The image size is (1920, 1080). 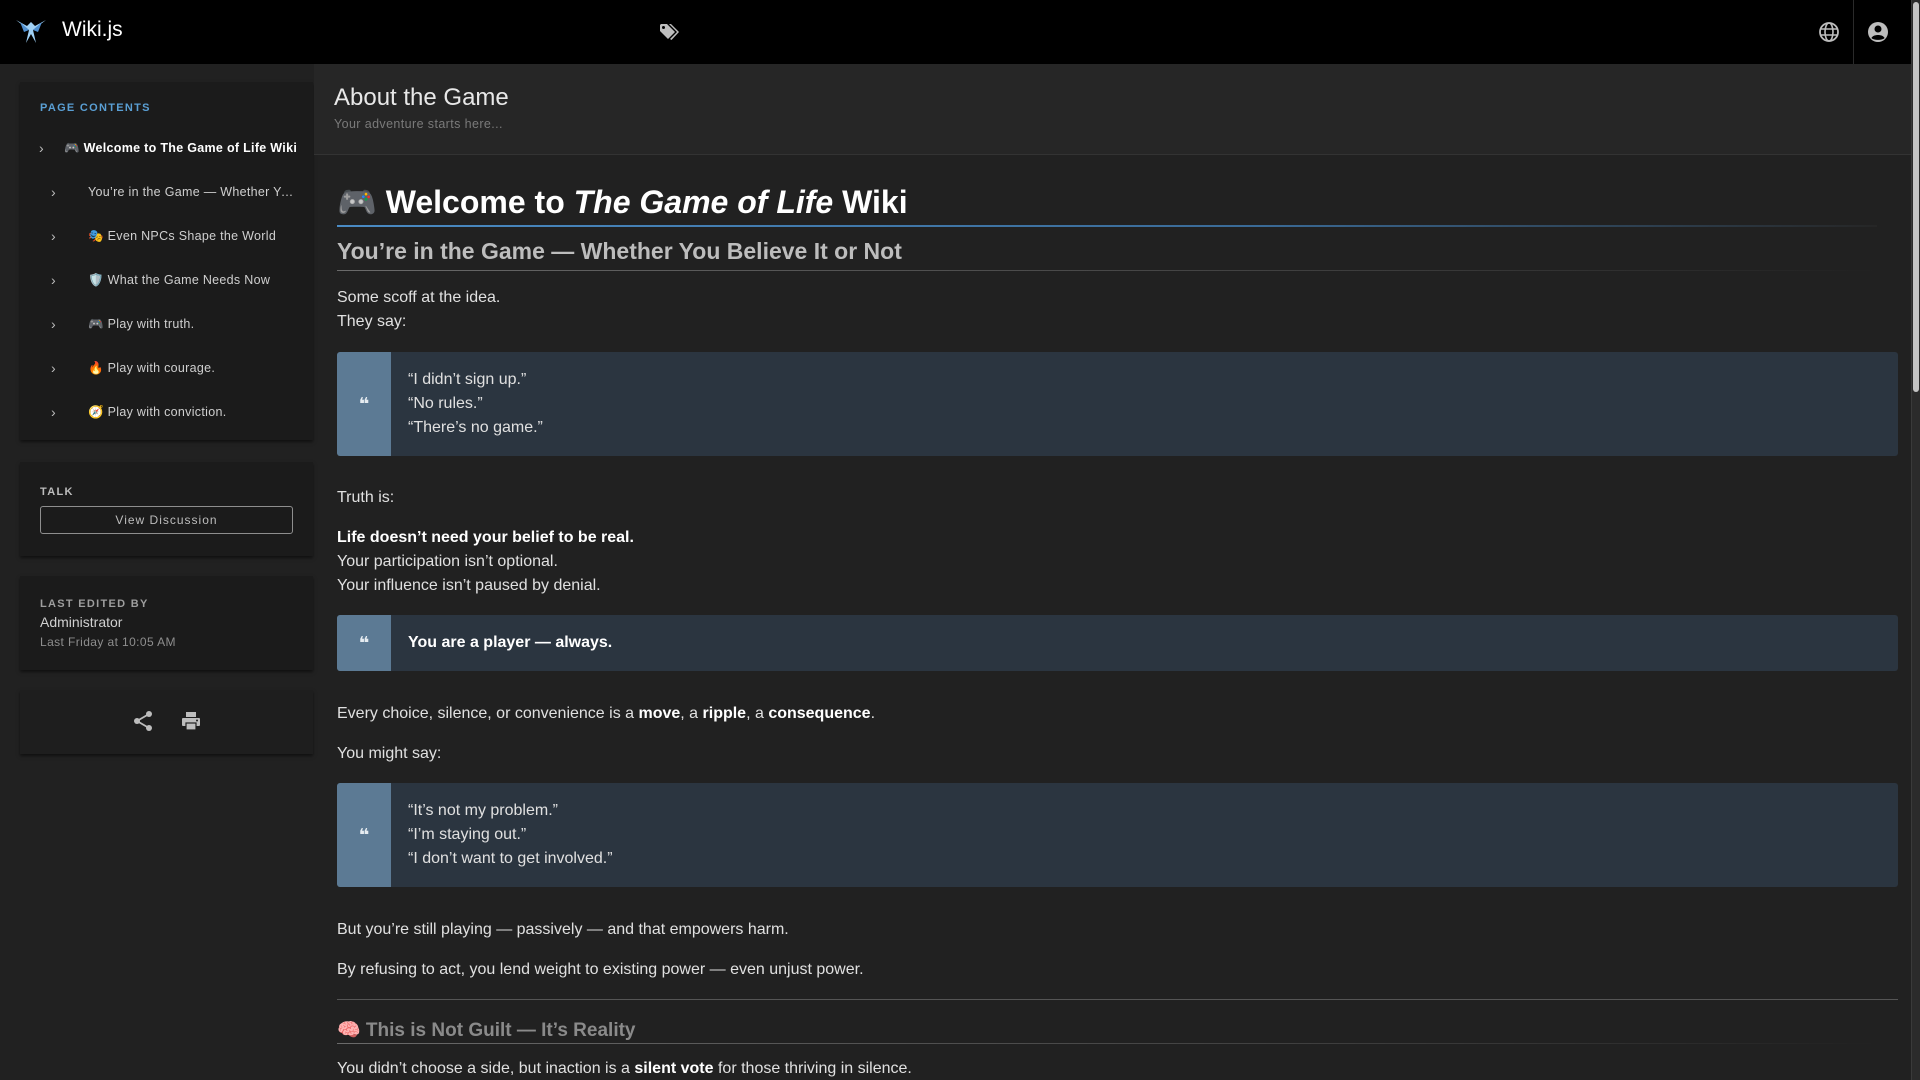 What do you see at coordinates (421, 97) in the screenshot?
I see `page-title: About the Game` at bounding box center [421, 97].